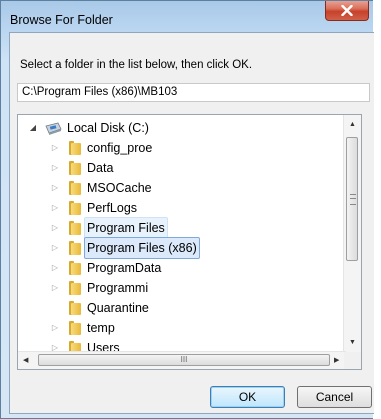 This screenshot has width=381, height=419. I want to click on vertical-scrollbar: ▲ ▼, so click(352, 234).